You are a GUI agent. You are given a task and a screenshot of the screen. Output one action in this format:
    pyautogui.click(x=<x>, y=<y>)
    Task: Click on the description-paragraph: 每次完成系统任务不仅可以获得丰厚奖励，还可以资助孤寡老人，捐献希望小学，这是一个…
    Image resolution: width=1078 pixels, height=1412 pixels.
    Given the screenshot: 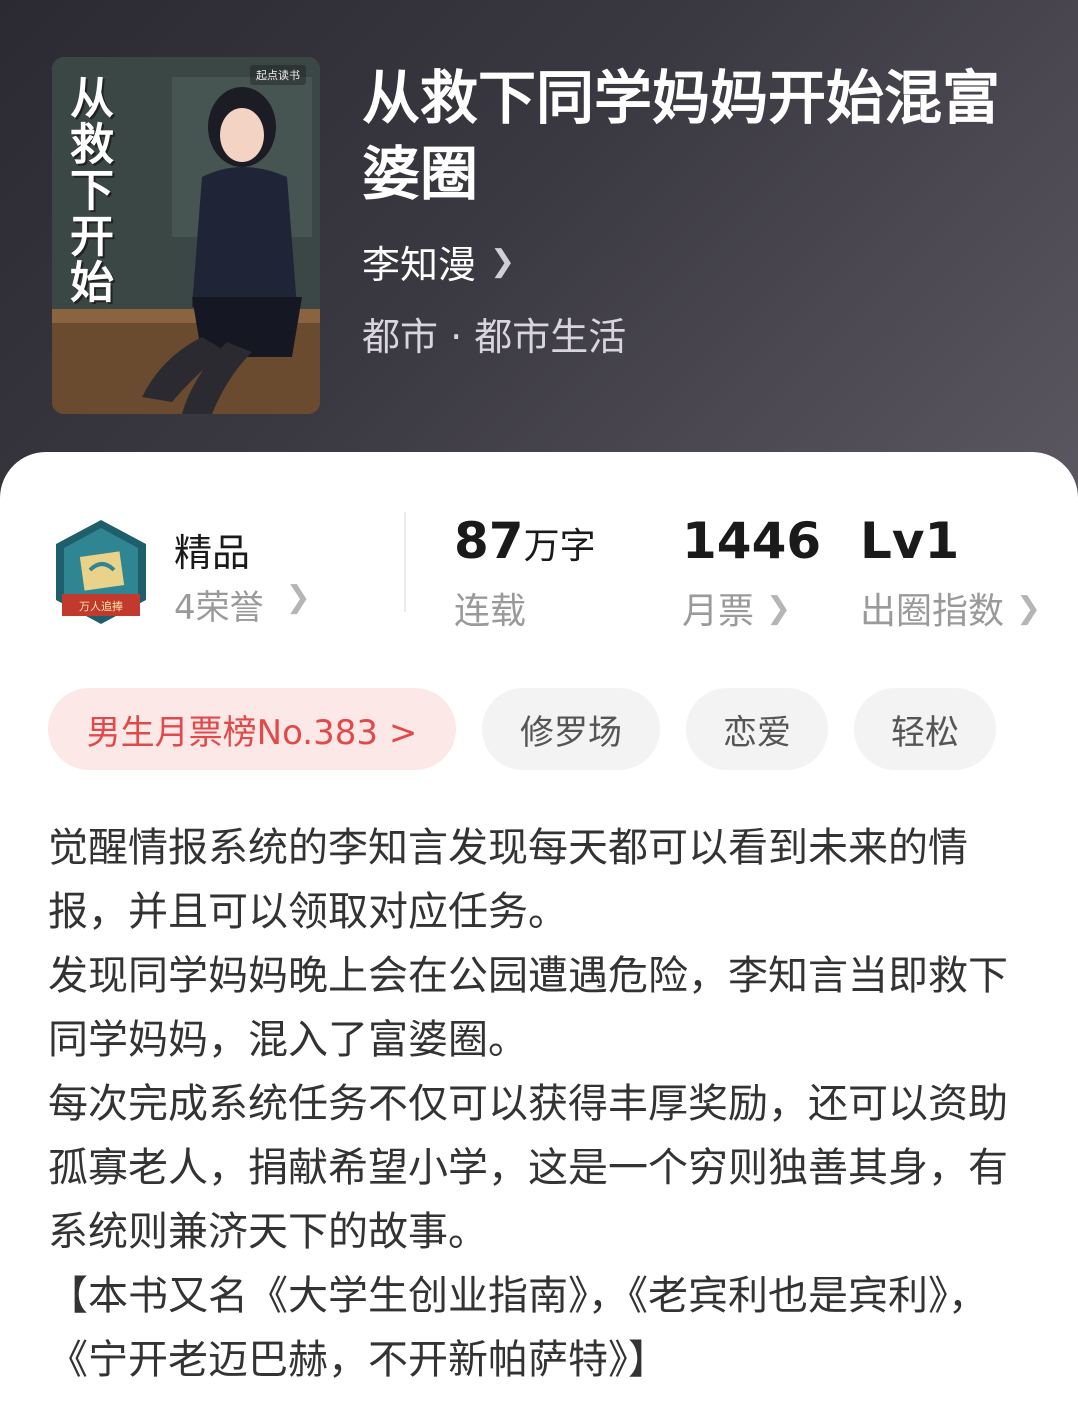 What is the action you would take?
    pyautogui.click(x=528, y=1168)
    